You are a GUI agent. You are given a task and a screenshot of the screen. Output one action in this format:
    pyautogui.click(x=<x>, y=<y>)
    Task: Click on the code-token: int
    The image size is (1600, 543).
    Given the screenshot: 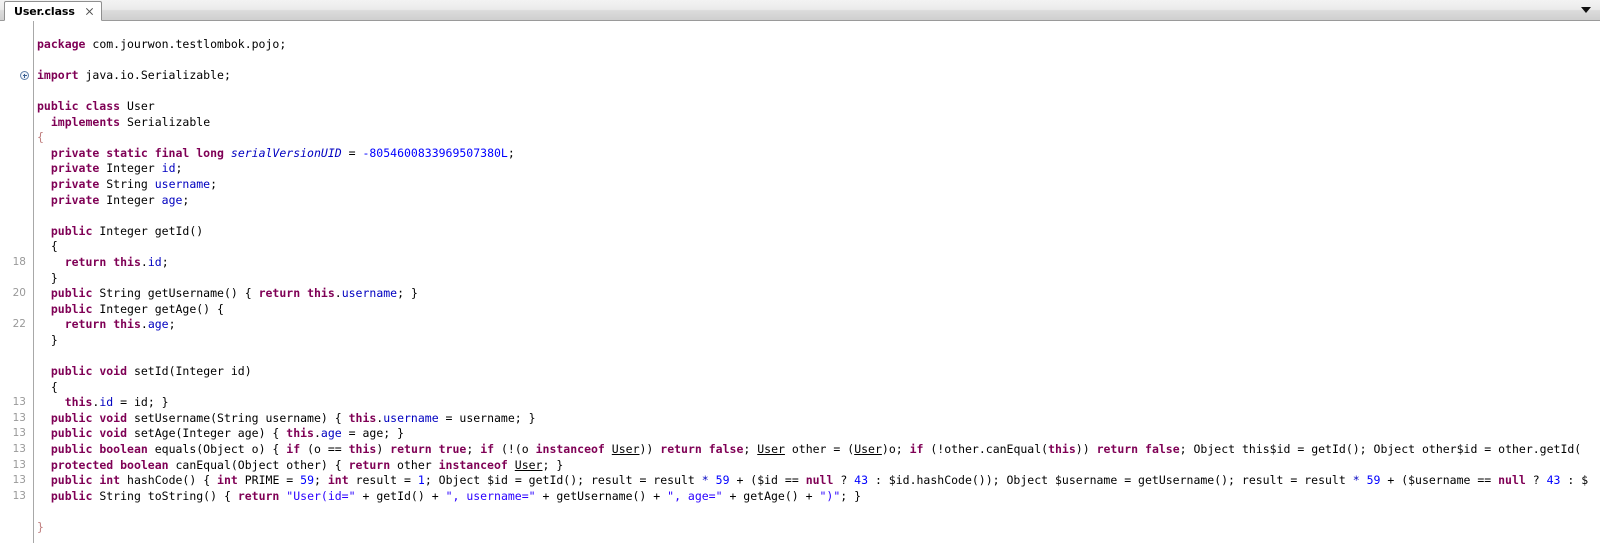 What is the action you would take?
    pyautogui.click(x=338, y=480)
    